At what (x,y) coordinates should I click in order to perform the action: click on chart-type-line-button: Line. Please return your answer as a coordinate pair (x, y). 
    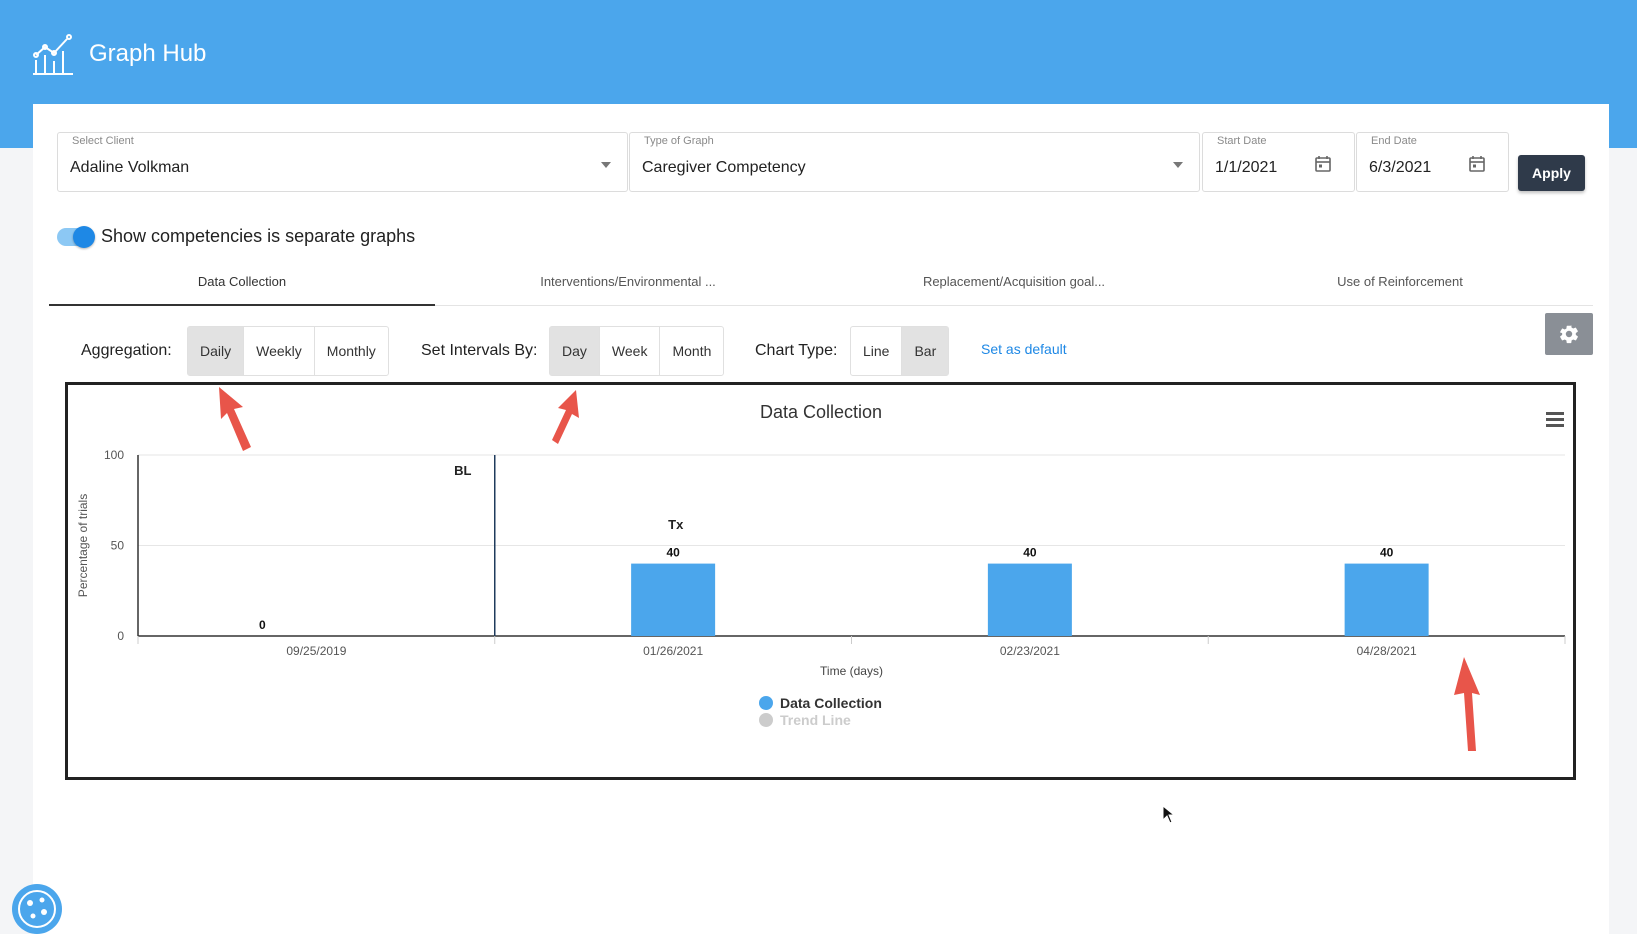
    Looking at the image, I should click on (877, 351).